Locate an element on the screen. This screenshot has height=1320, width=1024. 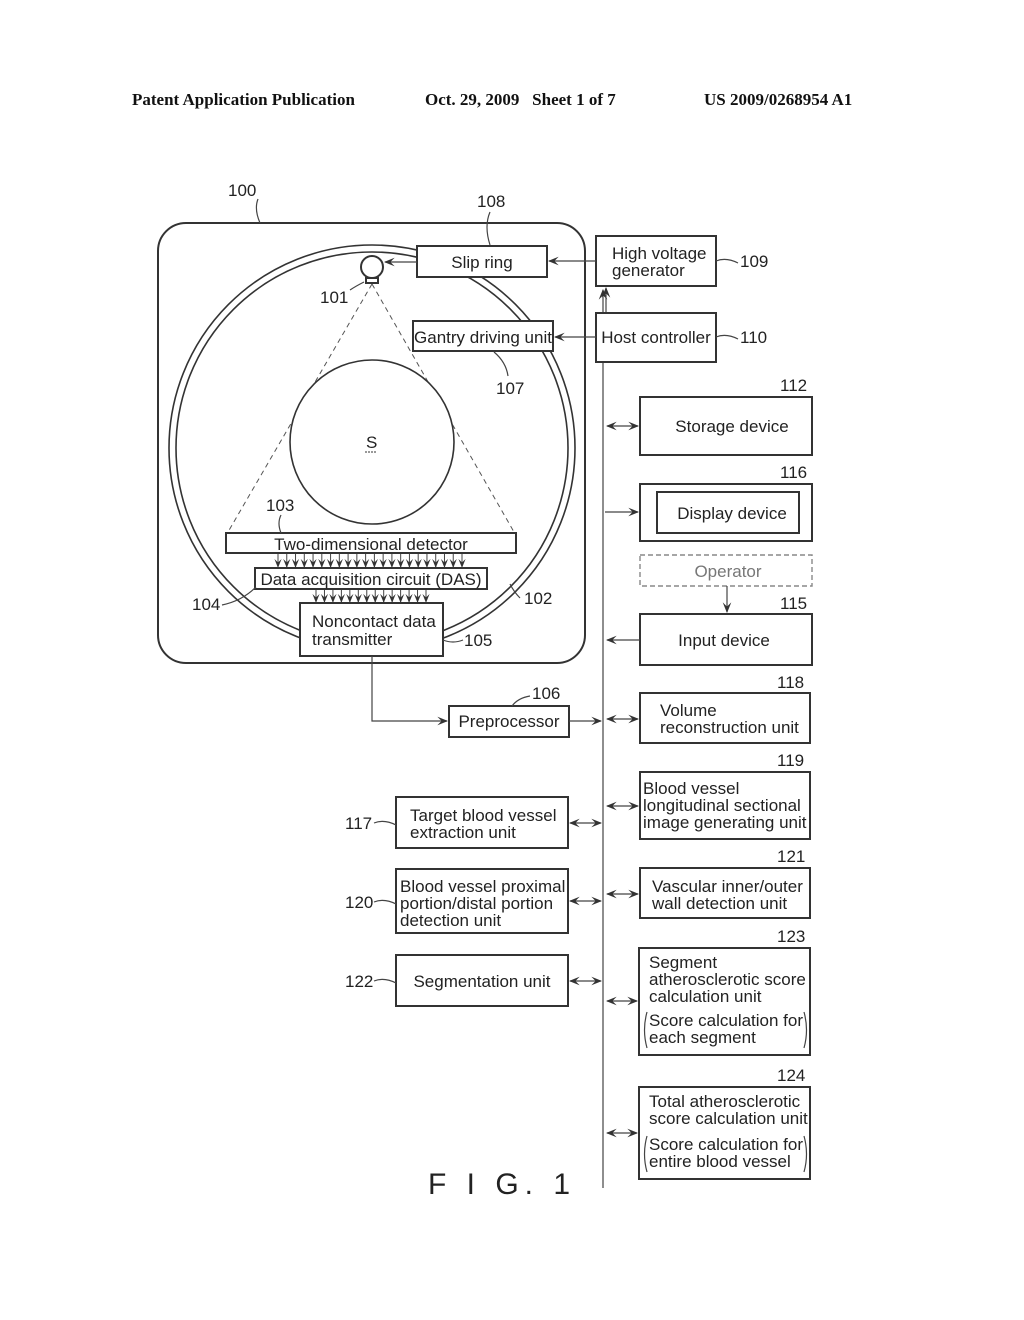
segmentation-unit-122: Segmentation unit 122 is located at coordinates (474, 980).